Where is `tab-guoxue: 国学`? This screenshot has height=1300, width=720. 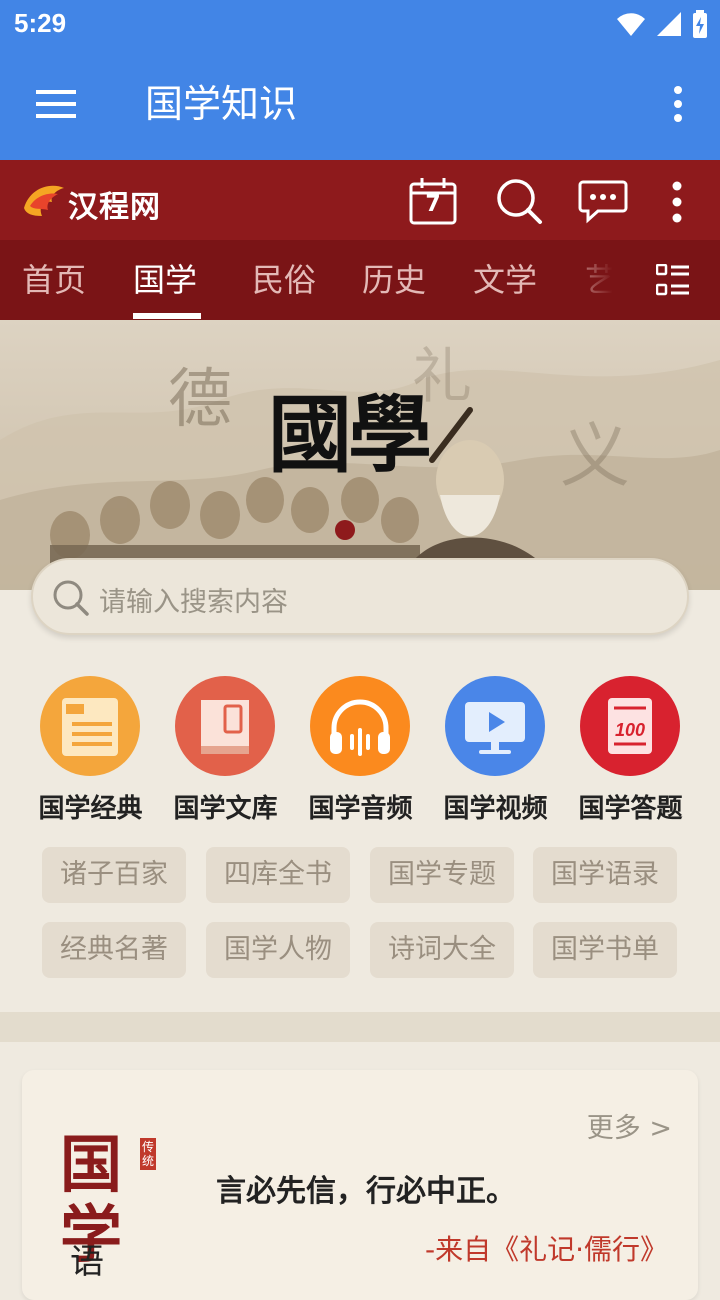 tab-guoxue: 国学 is located at coordinates (165, 280).